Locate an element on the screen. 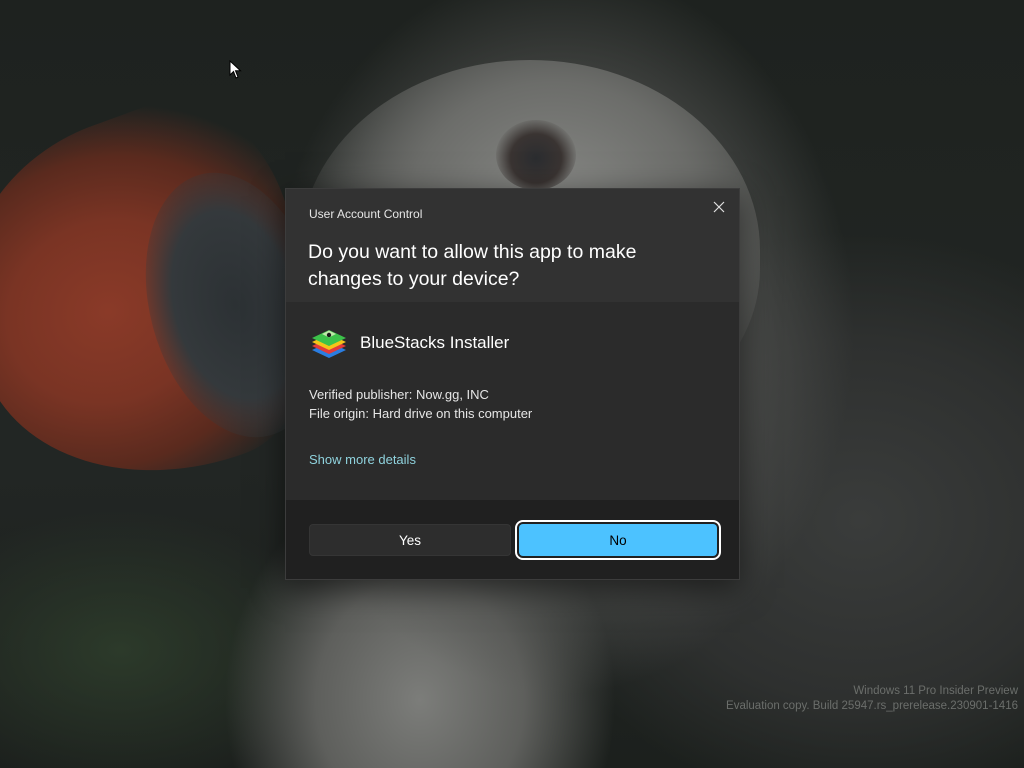  show-more-details-link: Show more details is located at coordinates (362, 459).